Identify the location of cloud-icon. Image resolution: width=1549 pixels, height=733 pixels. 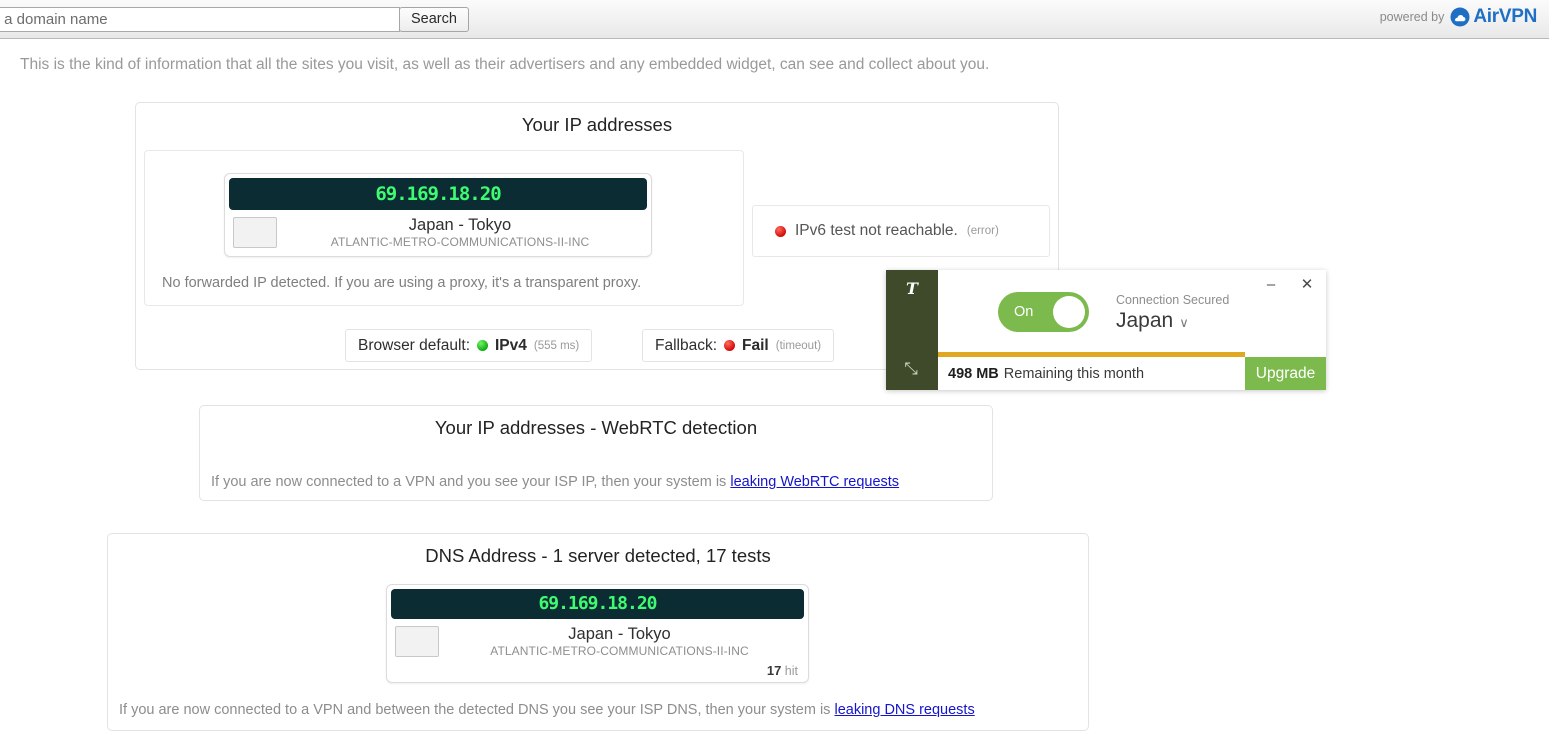
(1460, 17).